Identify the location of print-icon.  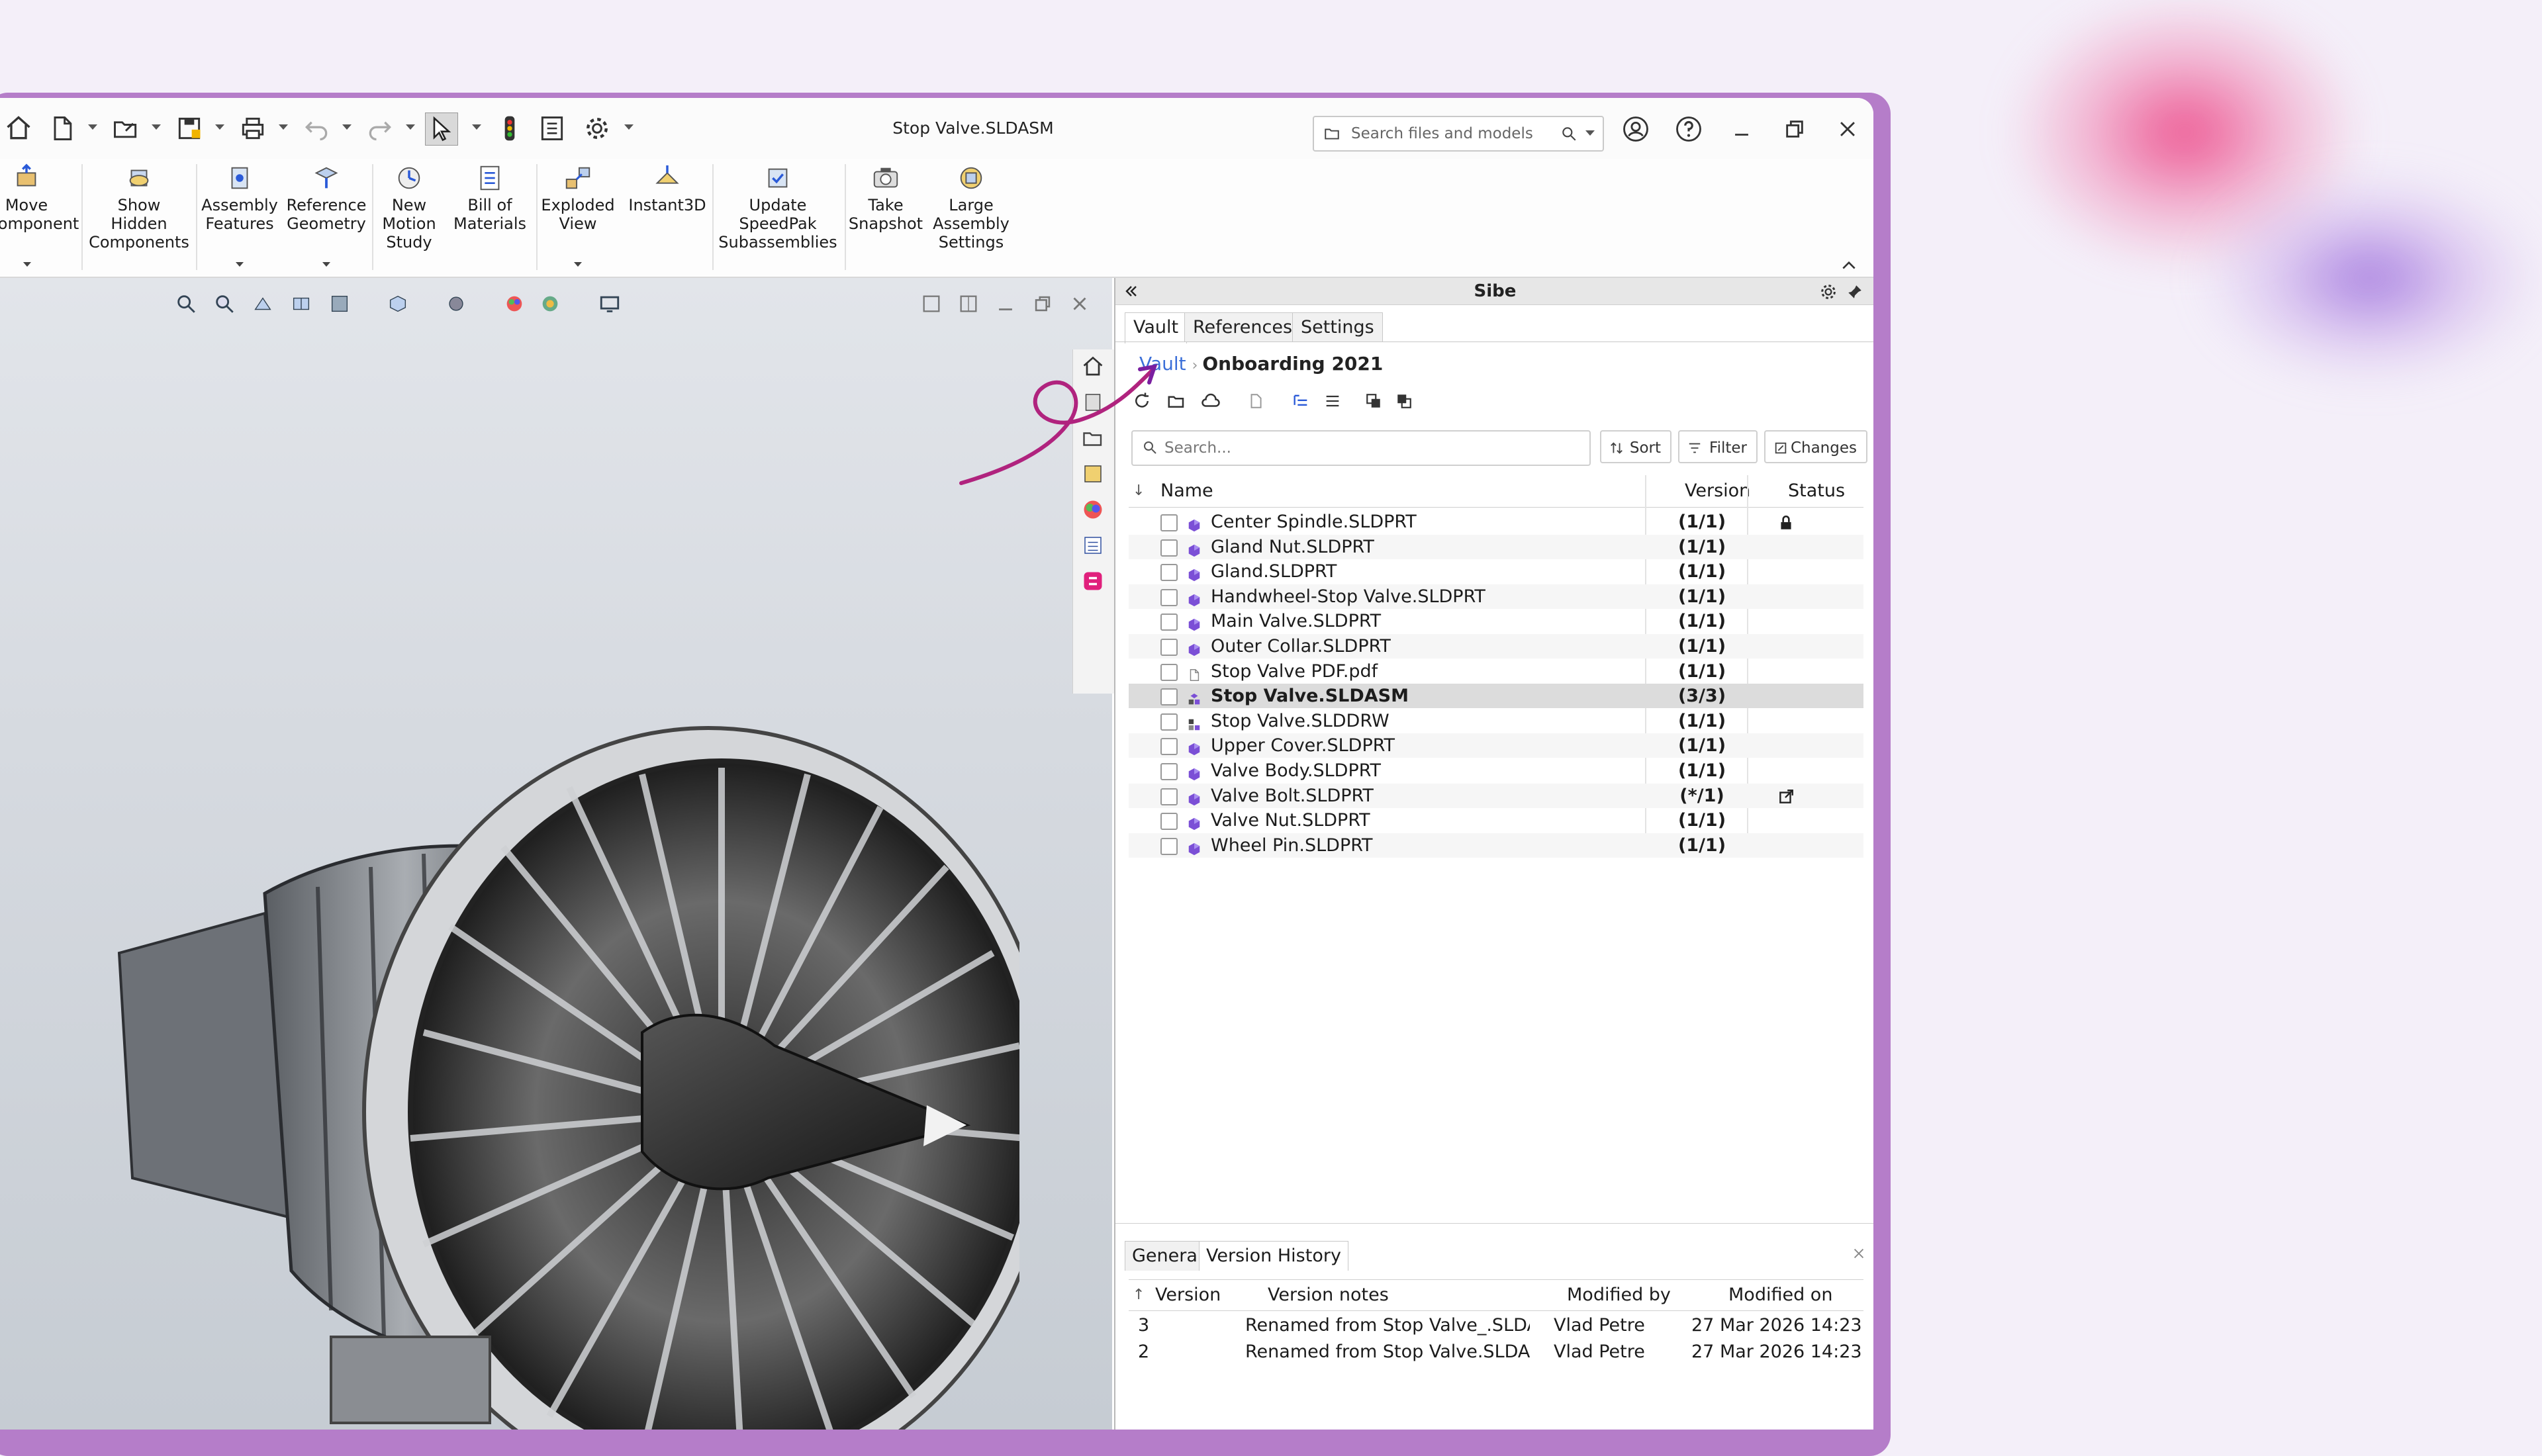
(253, 128).